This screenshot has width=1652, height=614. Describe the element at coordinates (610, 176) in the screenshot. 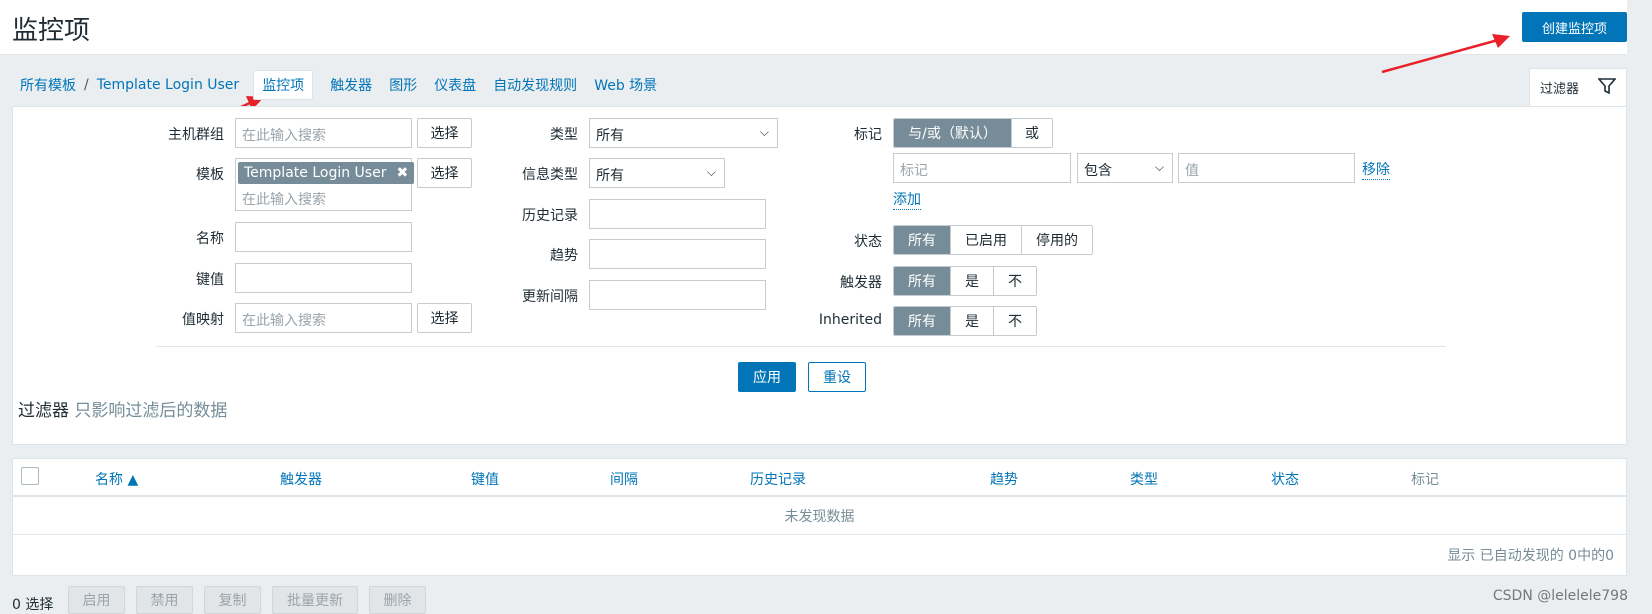

I see `info-type-select-value: 所有` at that location.